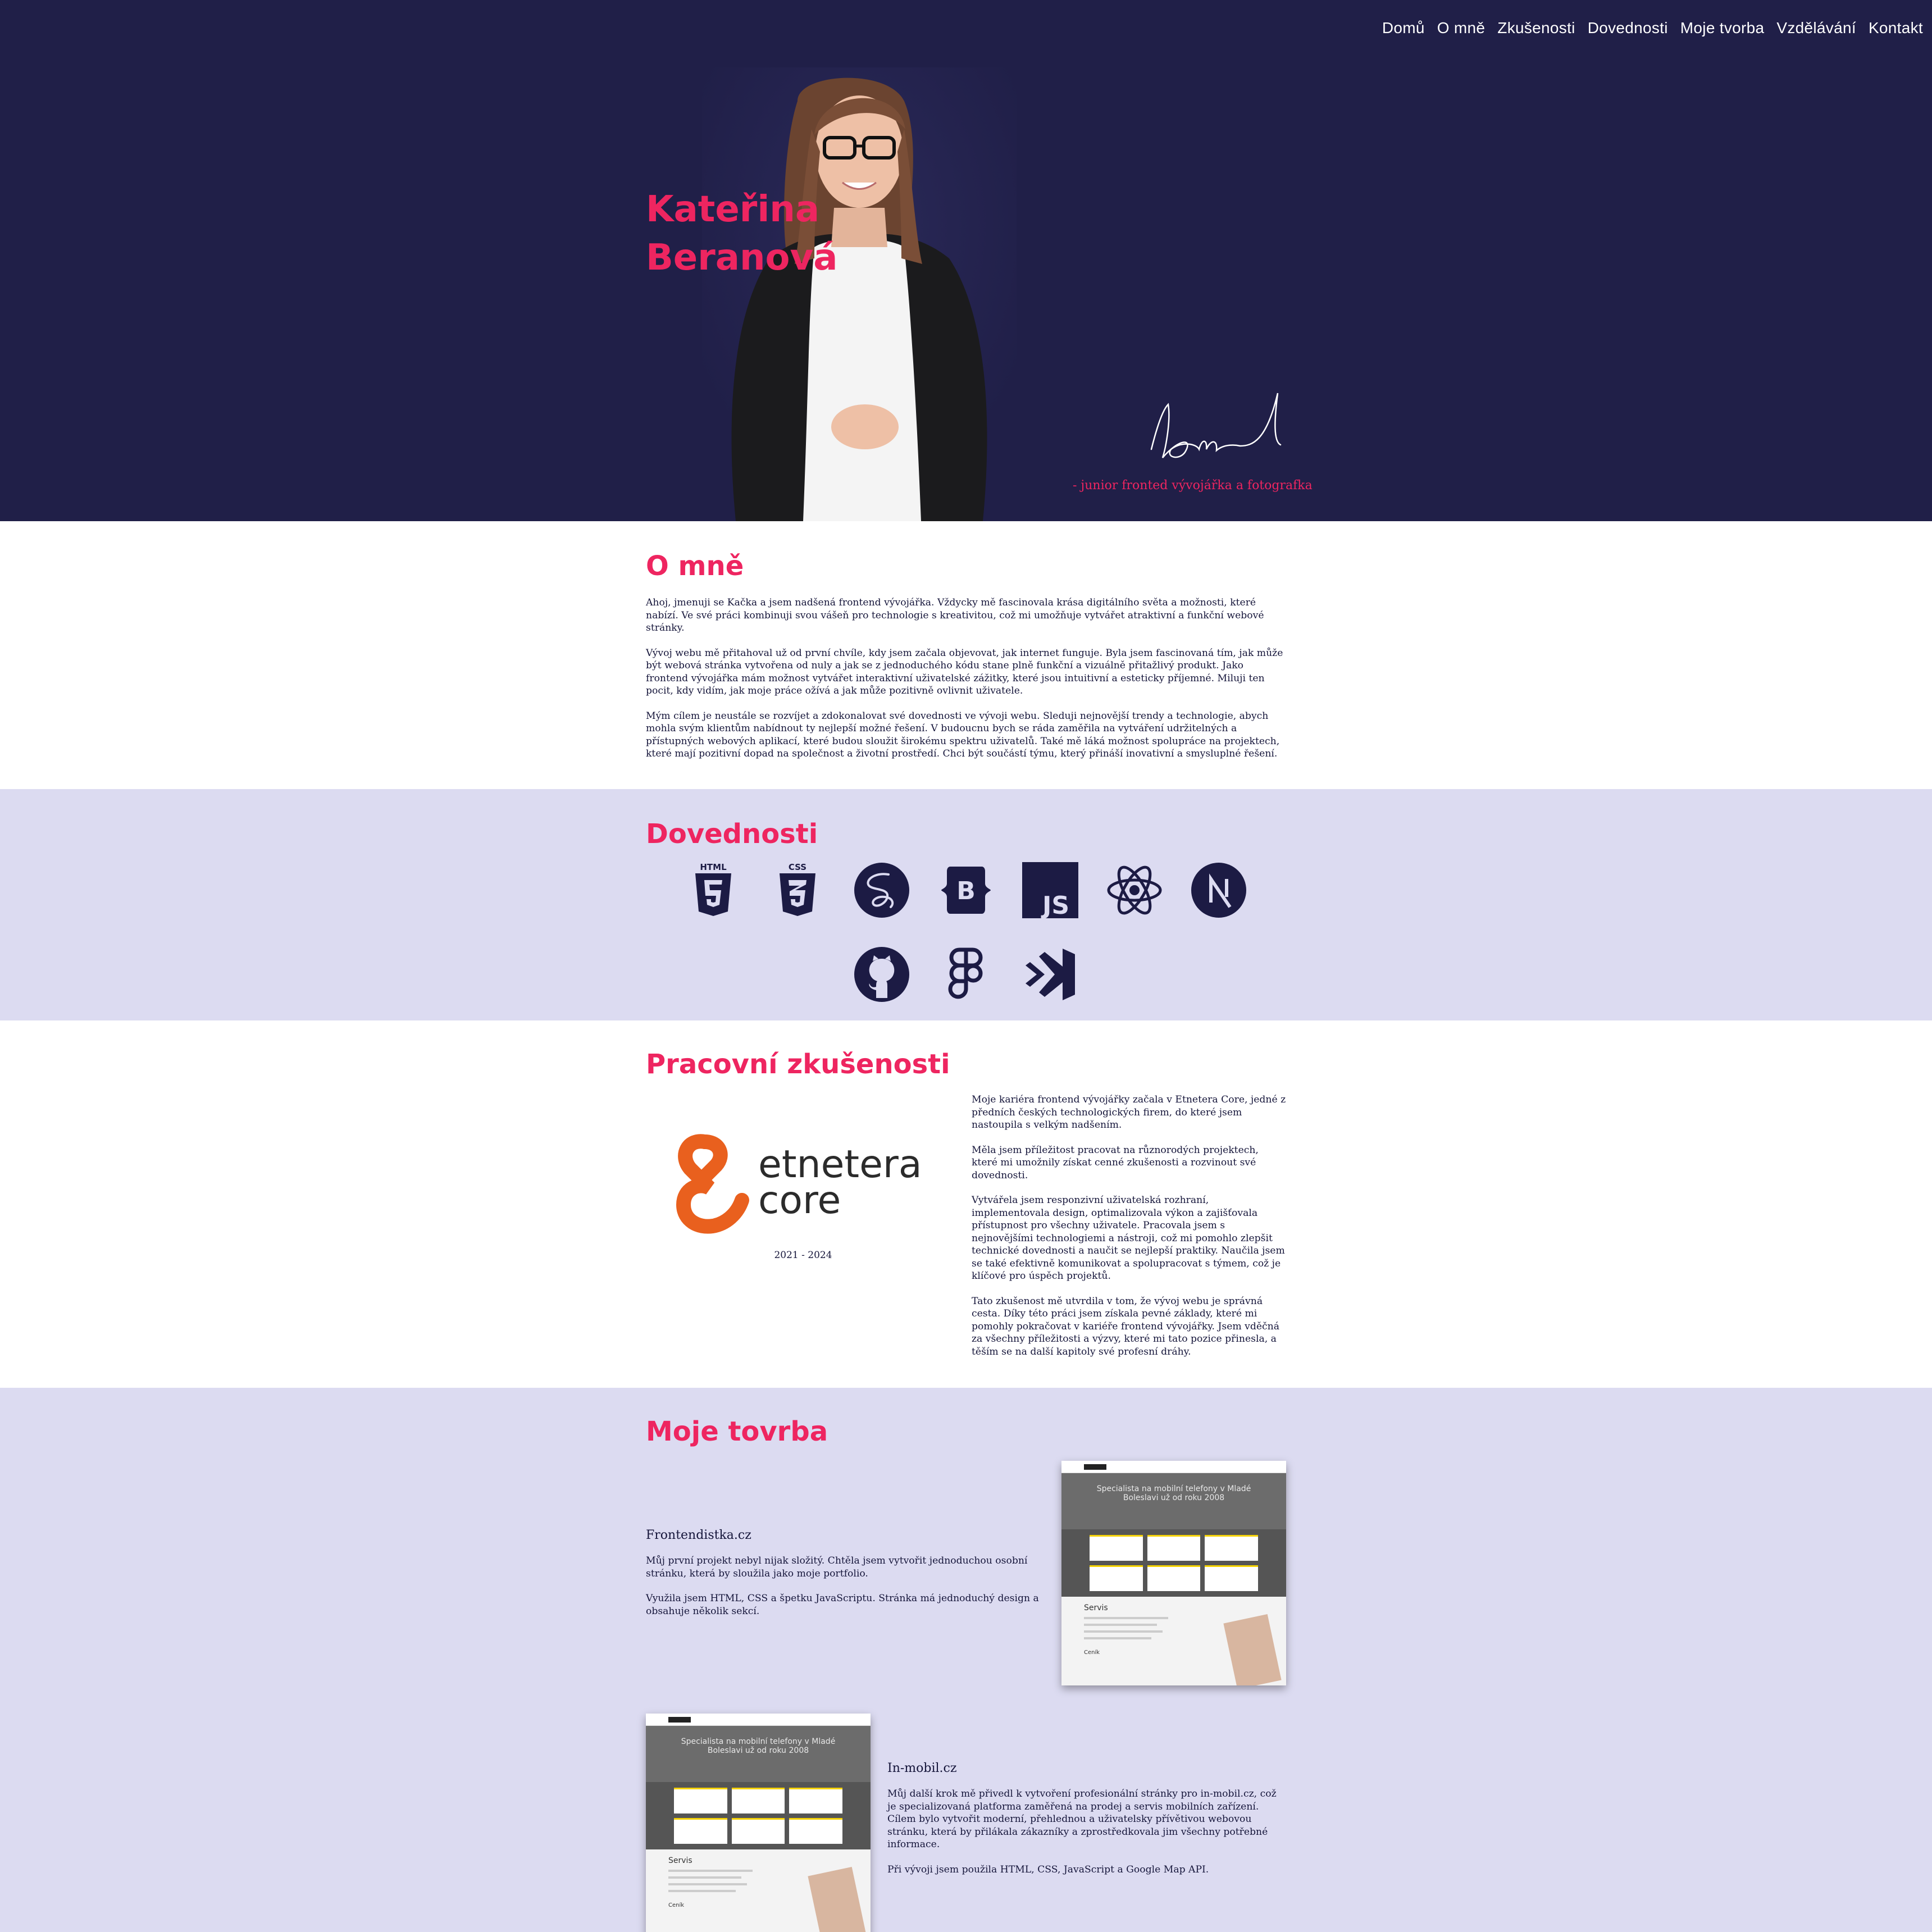 This screenshot has width=1932, height=1932. I want to click on experience-years: 2021 - 2024, so click(803, 1255).